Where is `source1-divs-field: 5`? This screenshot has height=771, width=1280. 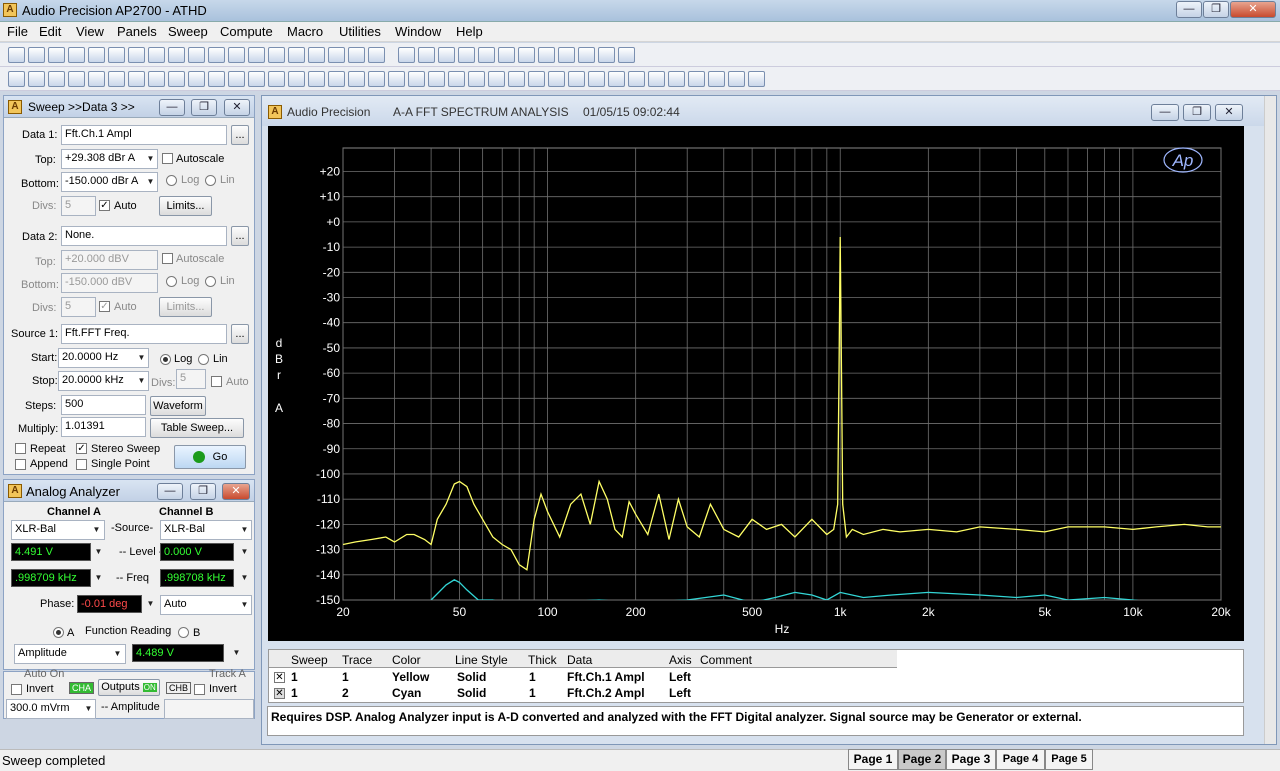 source1-divs-field: 5 is located at coordinates (191, 379).